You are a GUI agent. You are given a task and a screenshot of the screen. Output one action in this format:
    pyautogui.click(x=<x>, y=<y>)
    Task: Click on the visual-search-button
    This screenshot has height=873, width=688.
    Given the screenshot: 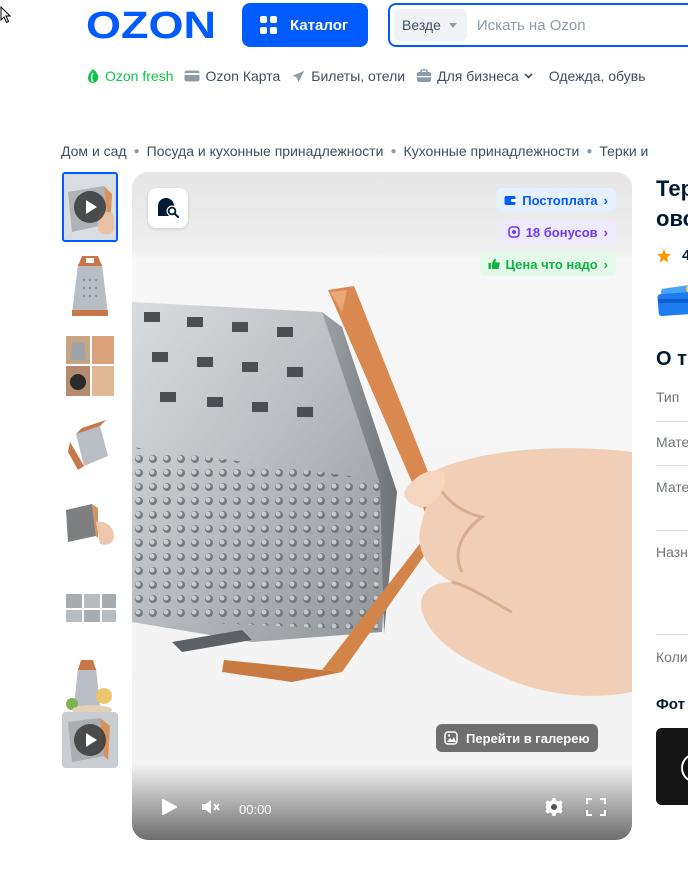 What is the action you would take?
    pyautogui.click(x=168, y=208)
    